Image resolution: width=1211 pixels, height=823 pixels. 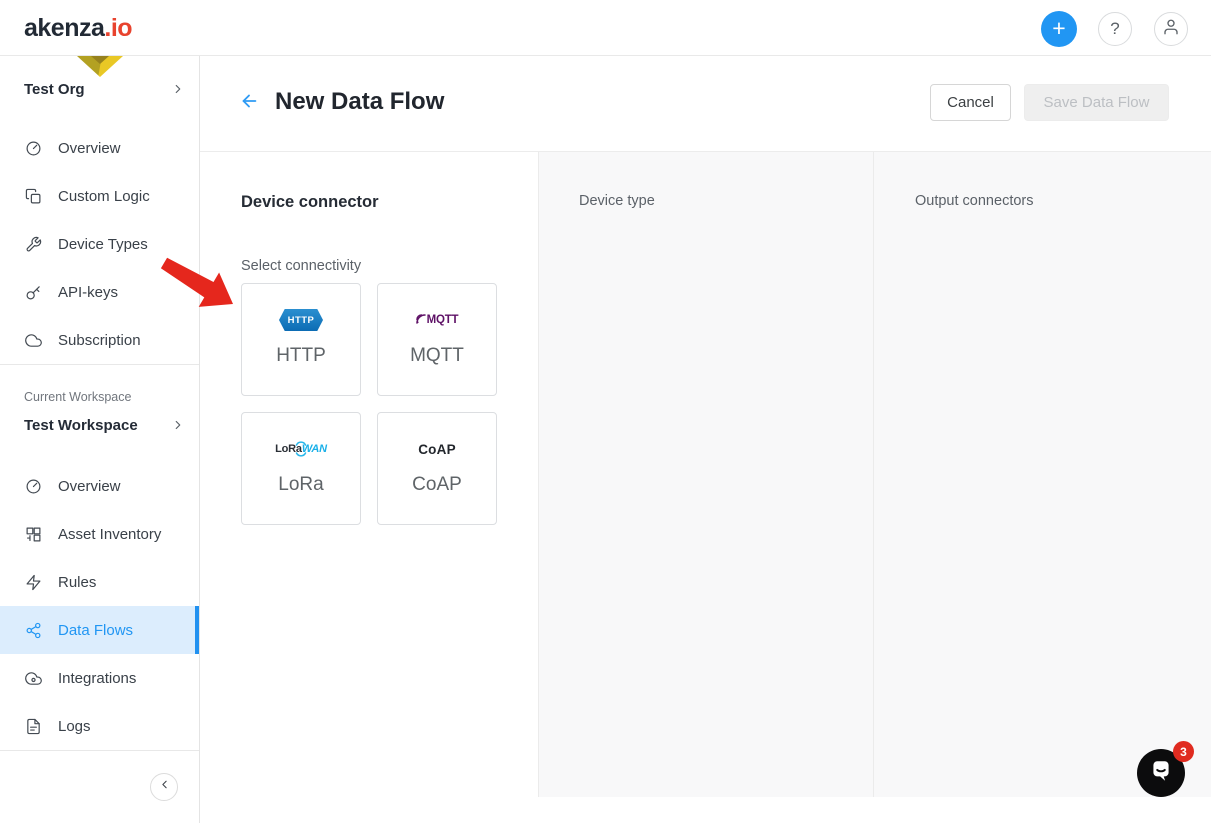 I want to click on sidebar-item-device-types: Device Types, so click(x=99, y=244).